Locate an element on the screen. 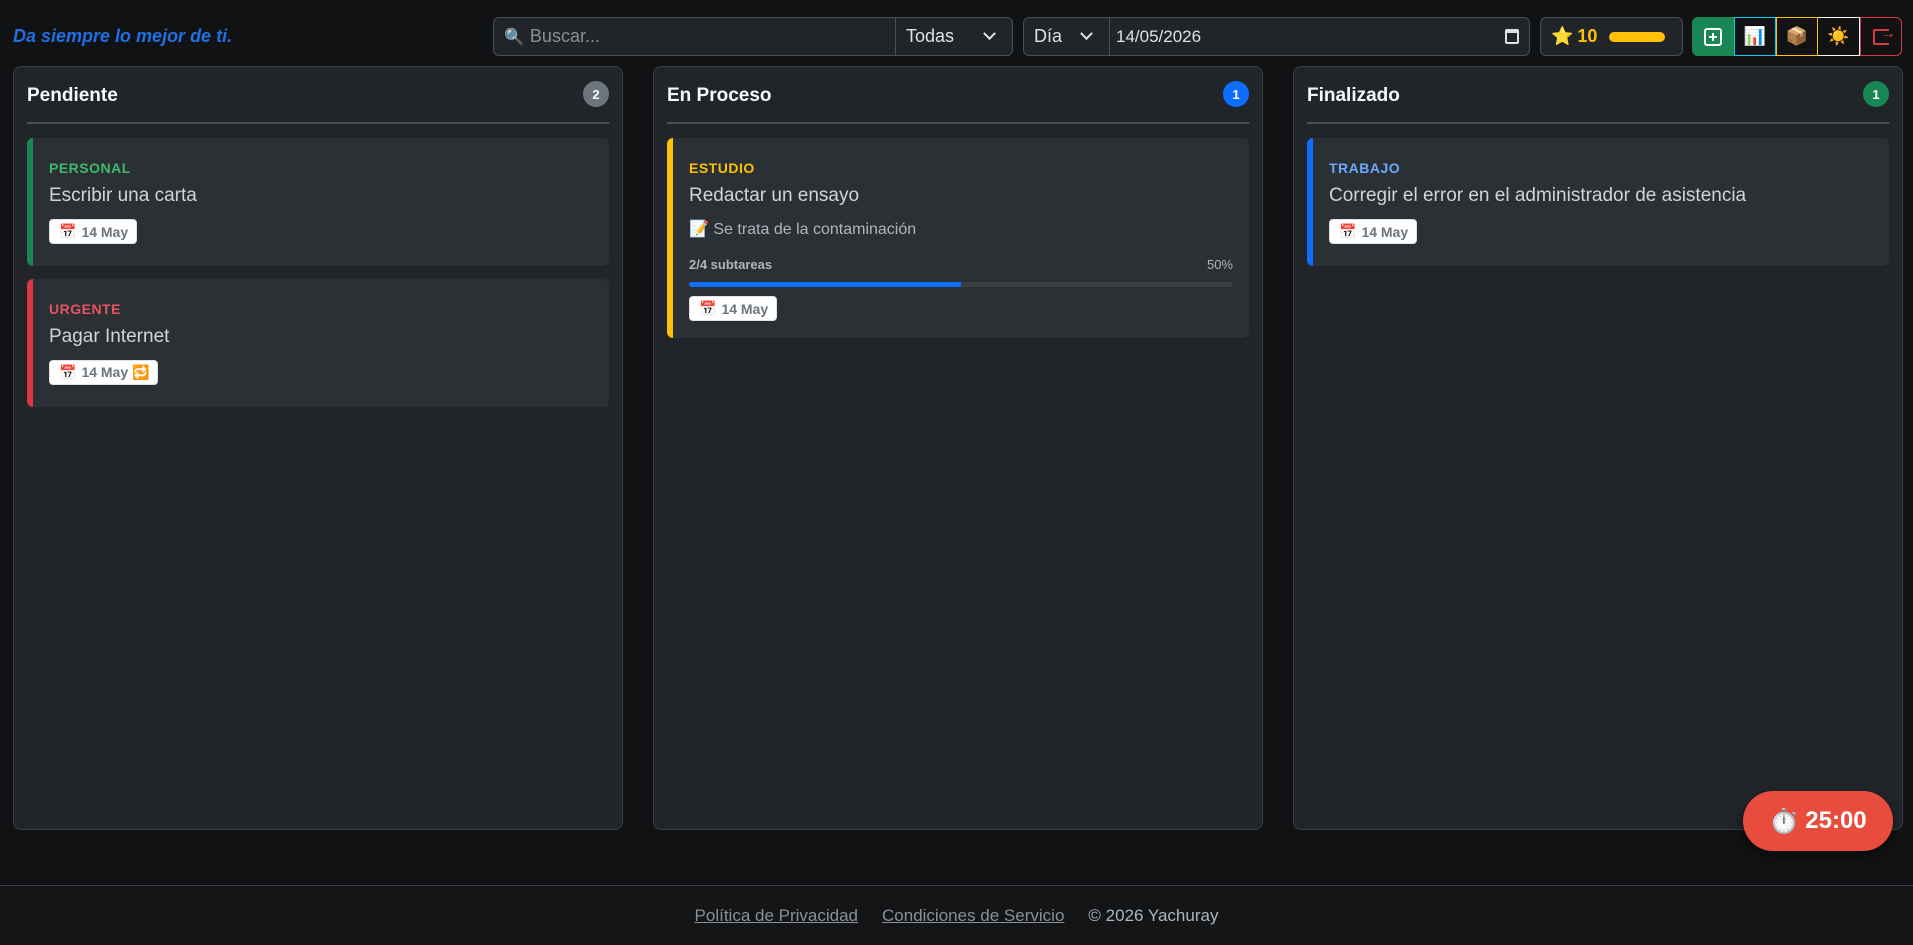 This screenshot has width=1913, height=945. task-description: 📝 Se trata de la contaminación is located at coordinates (803, 229).